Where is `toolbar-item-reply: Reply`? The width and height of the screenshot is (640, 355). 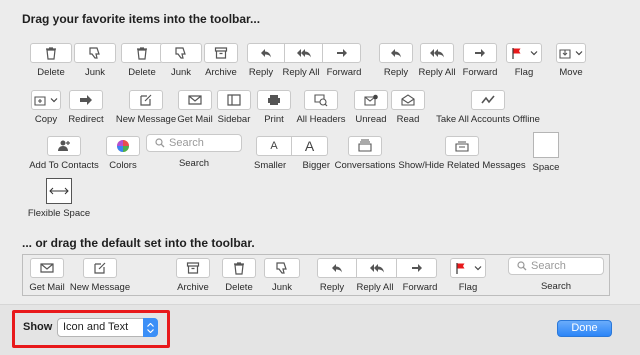 toolbar-item-reply: Reply is located at coordinates (396, 60).